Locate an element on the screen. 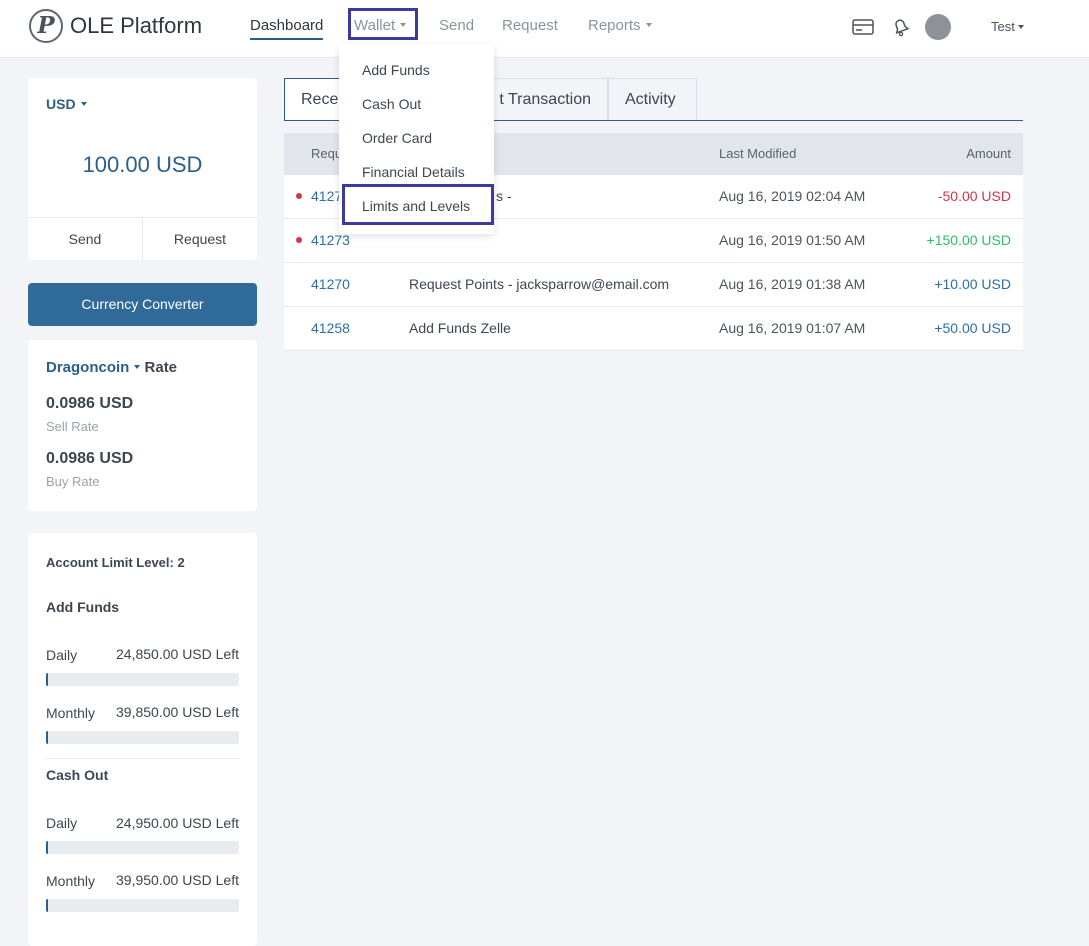  menu-item-order-card: Order Card is located at coordinates (397, 138).